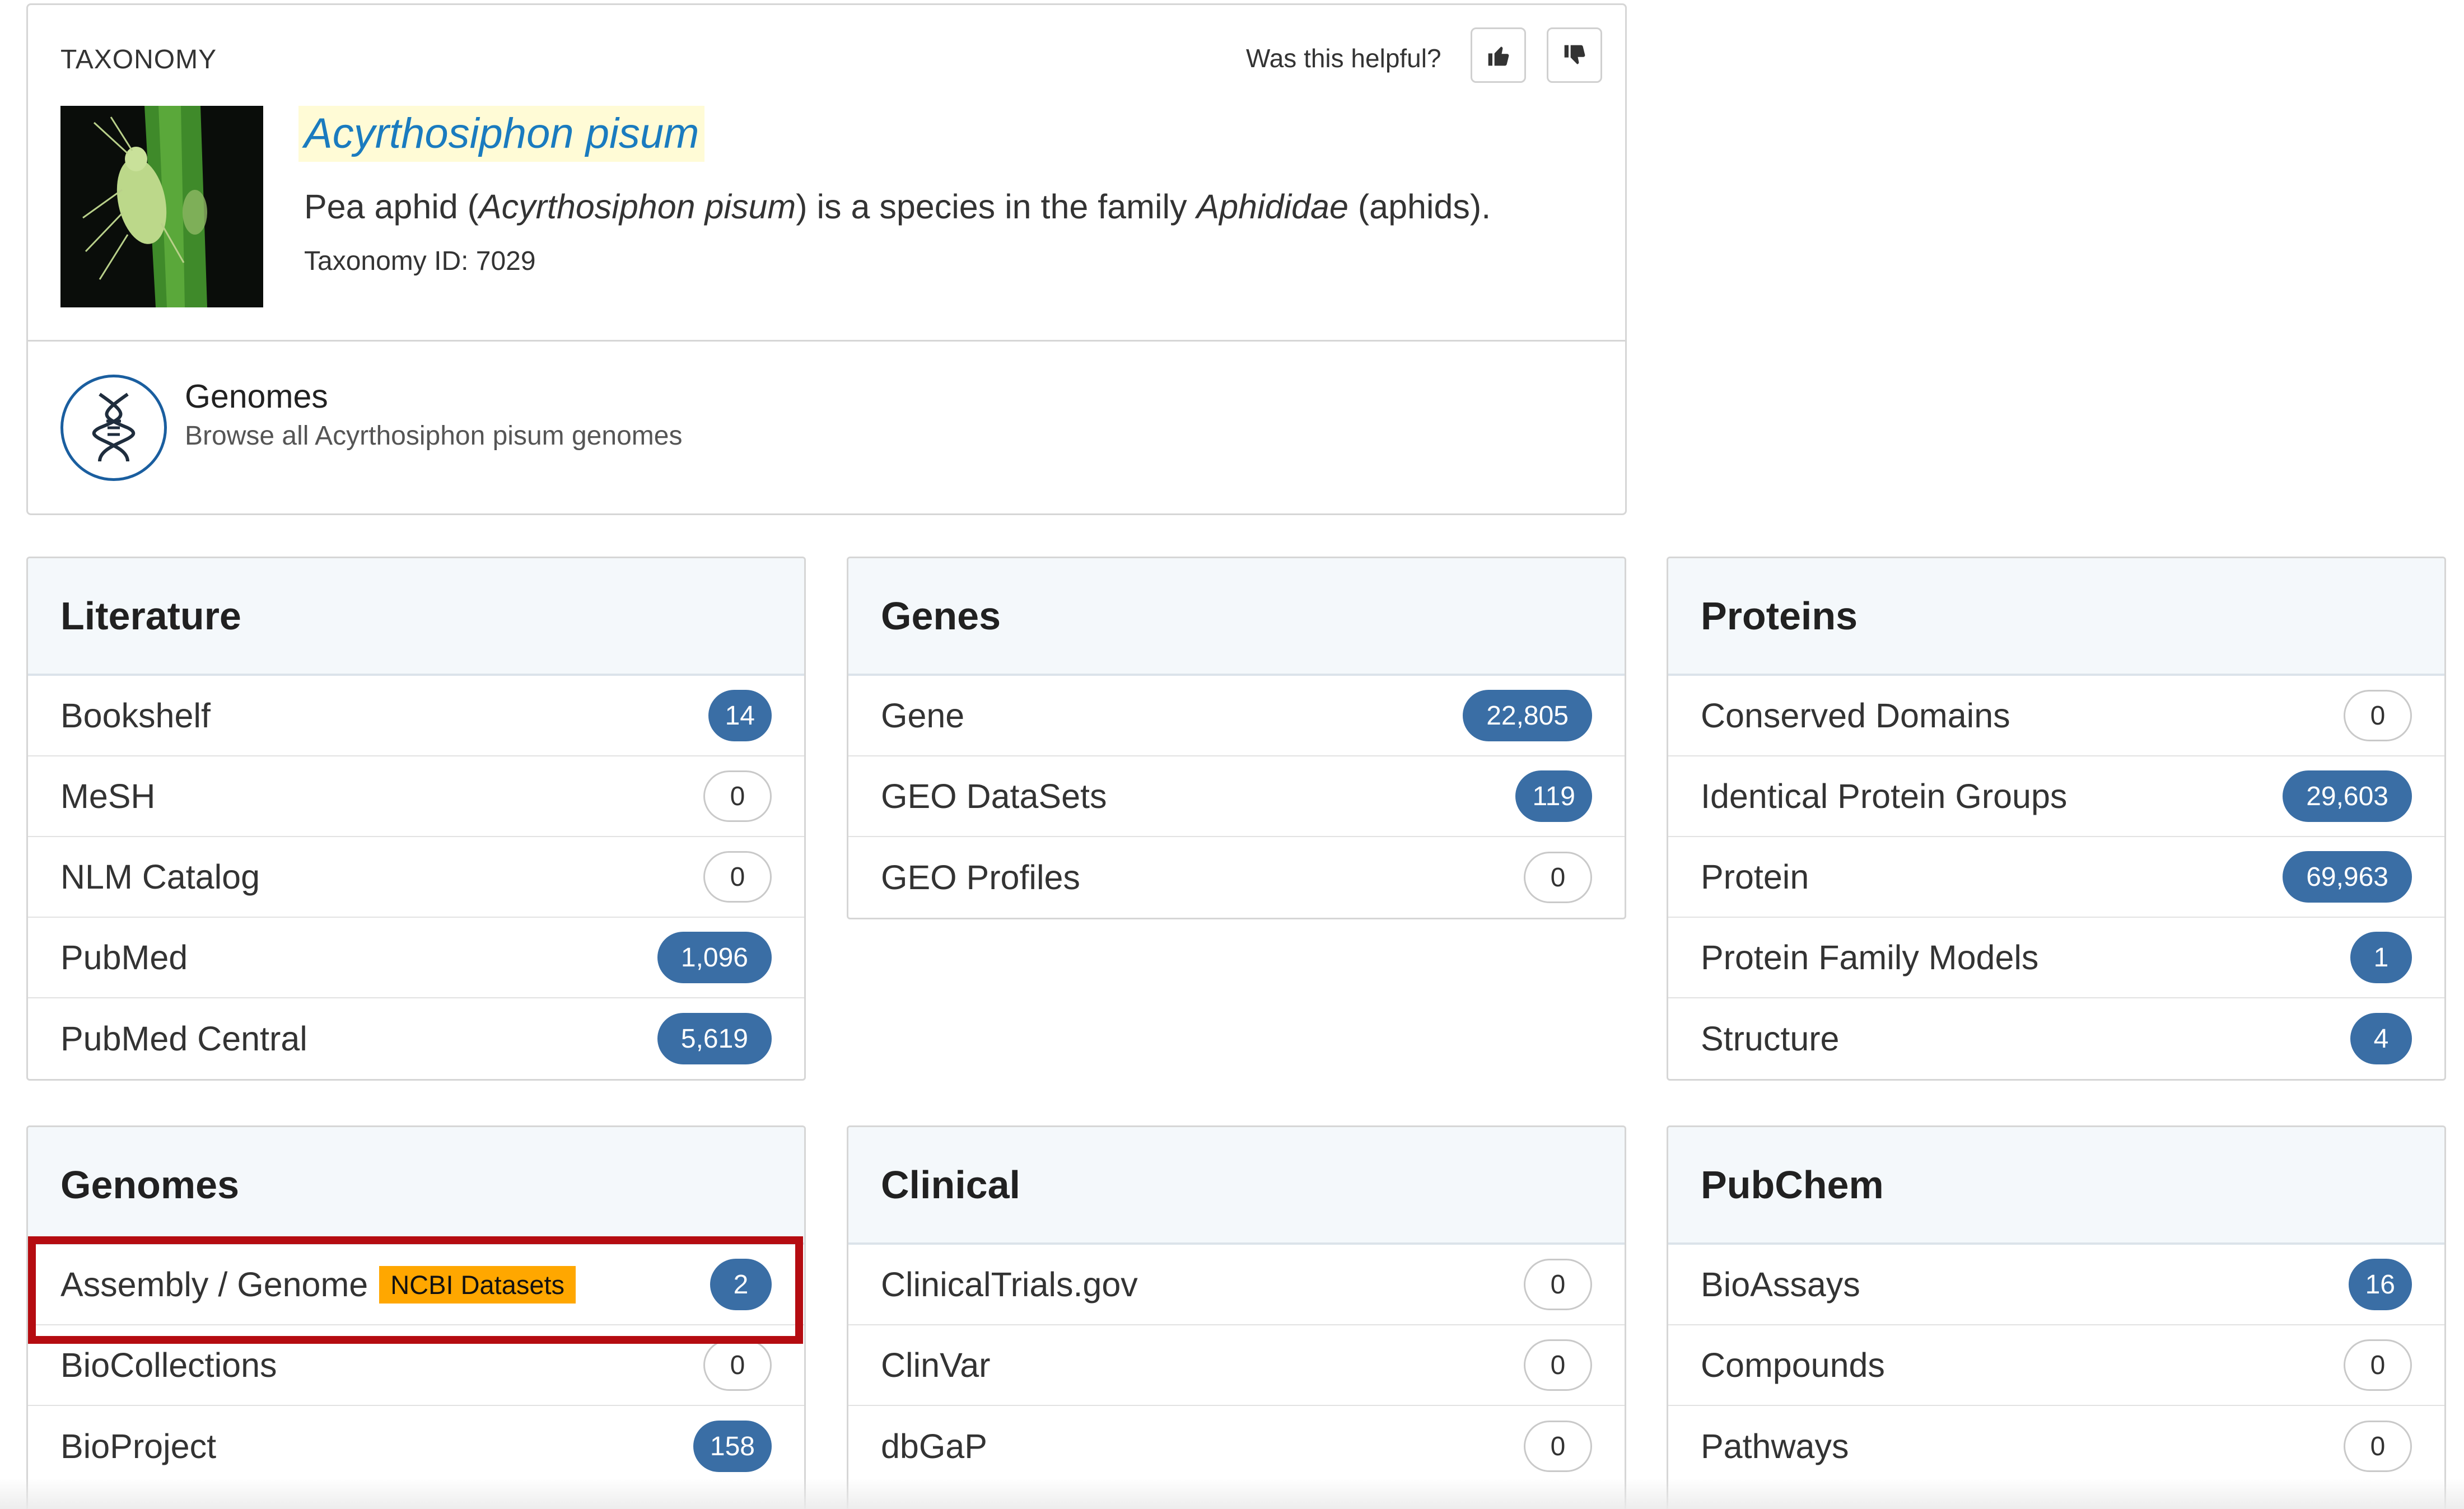  I want to click on taxonomy-name-link: Acyrthosiphon pisum, so click(502, 134).